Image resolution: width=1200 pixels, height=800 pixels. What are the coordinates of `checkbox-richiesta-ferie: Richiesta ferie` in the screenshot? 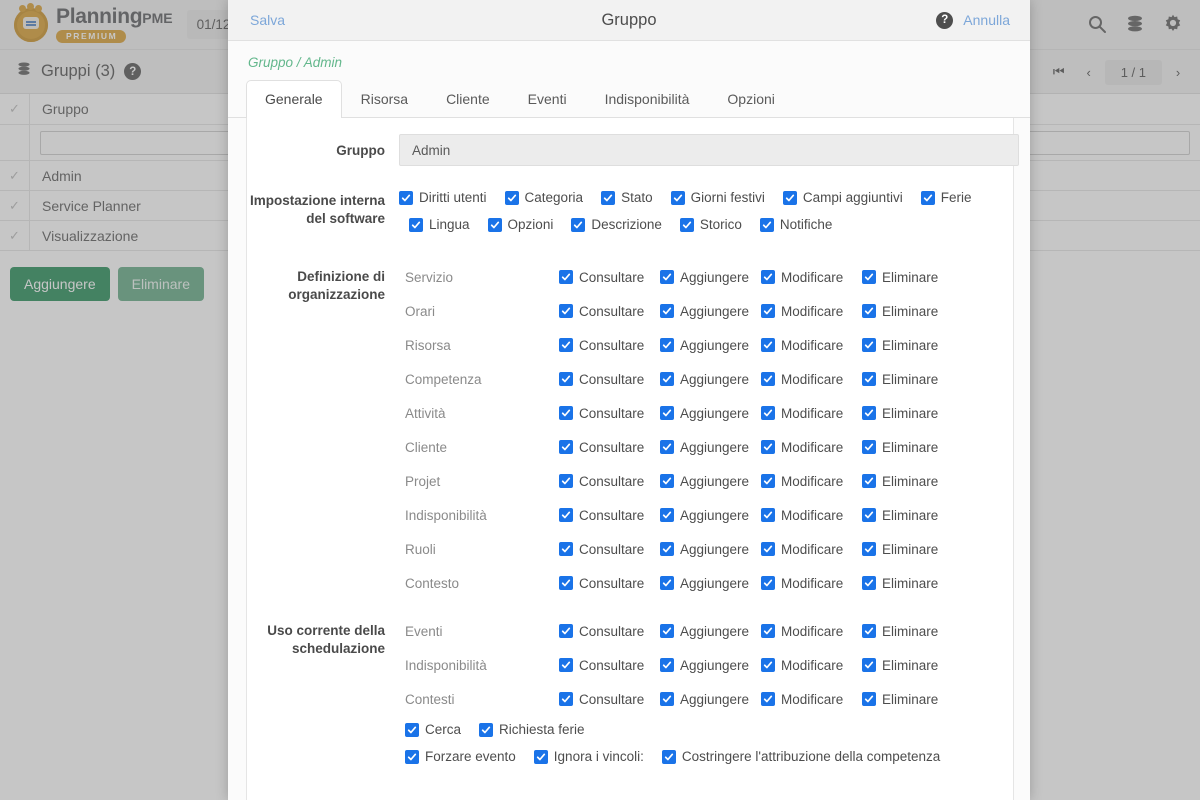 It's located at (532, 729).